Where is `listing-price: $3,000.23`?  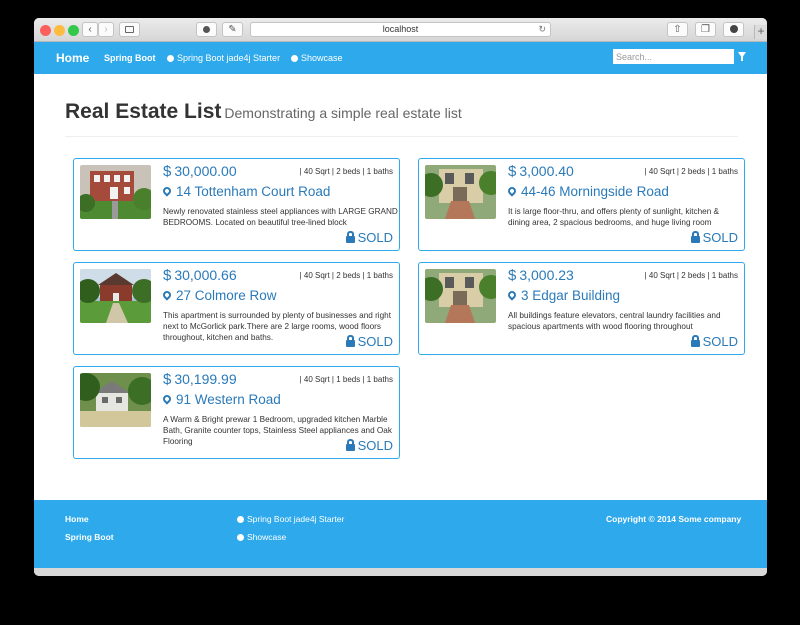 listing-price: $3,000.23 is located at coordinates (541, 275).